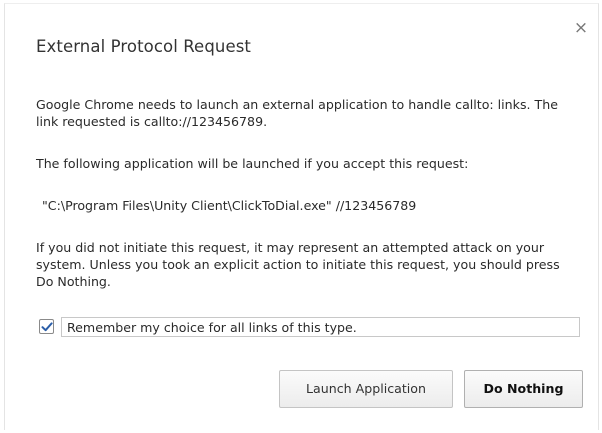  Describe the element at coordinates (581, 28) in the screenshot. I see `close-icon: ×` at that location.